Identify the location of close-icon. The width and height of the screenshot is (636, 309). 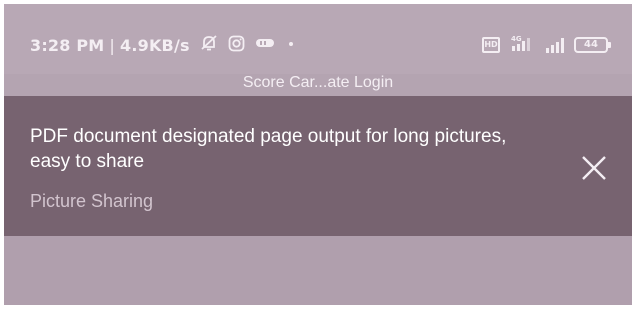
(594, 168).